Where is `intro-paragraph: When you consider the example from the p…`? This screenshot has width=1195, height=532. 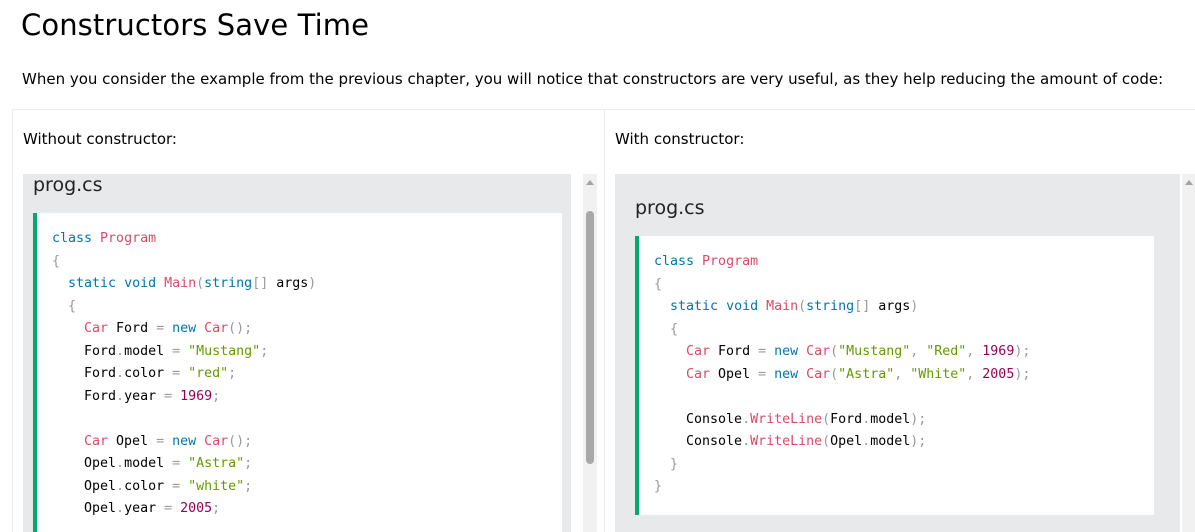 intro-paragraph: When you consider the example from the p… is located at coordinates (593, 79).